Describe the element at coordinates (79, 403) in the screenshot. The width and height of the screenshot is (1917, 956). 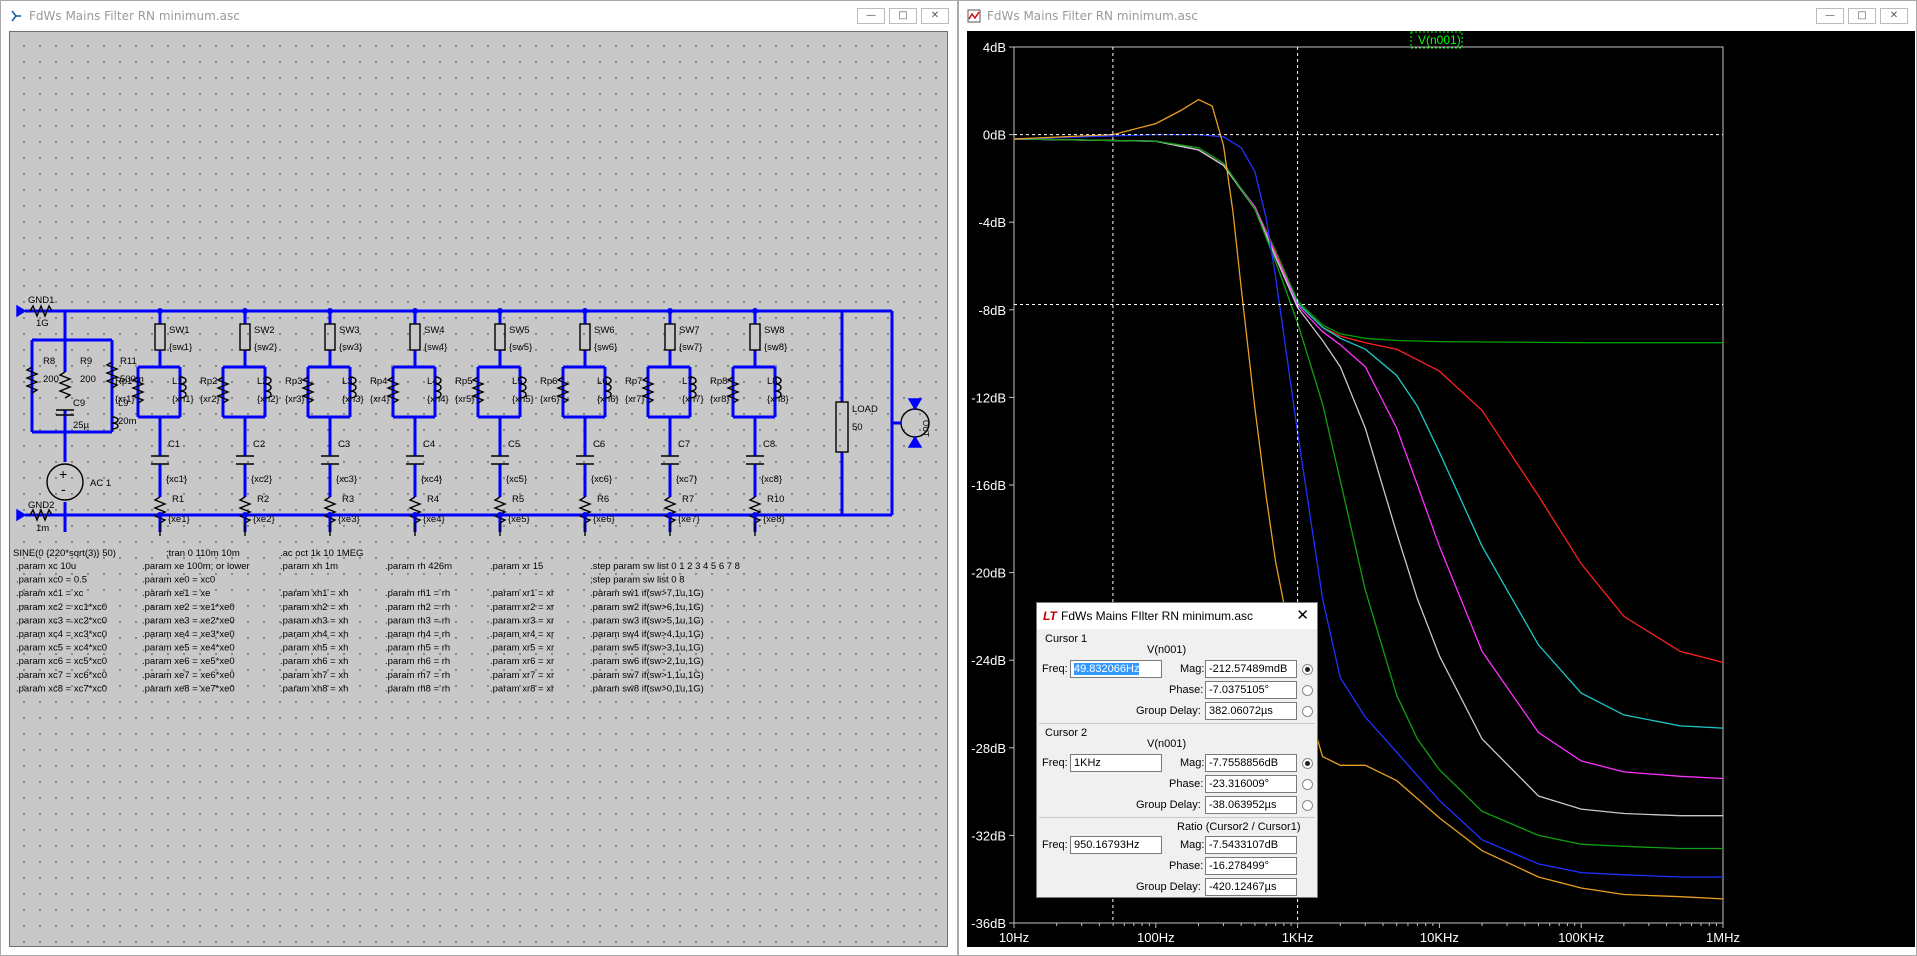
I see `c9-label: C9` at that location.